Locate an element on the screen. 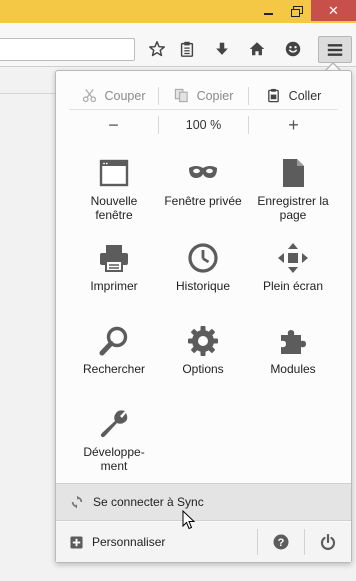 The height and width of the screenshot is (581, 356). fullscreen-label: Plein écran is located at coordinates (293, 286).